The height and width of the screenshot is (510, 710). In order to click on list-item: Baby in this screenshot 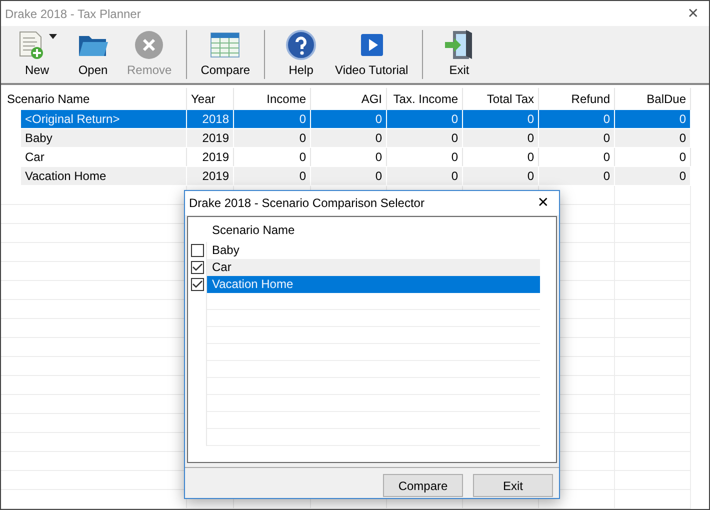, I will do `click(223, 250)`.